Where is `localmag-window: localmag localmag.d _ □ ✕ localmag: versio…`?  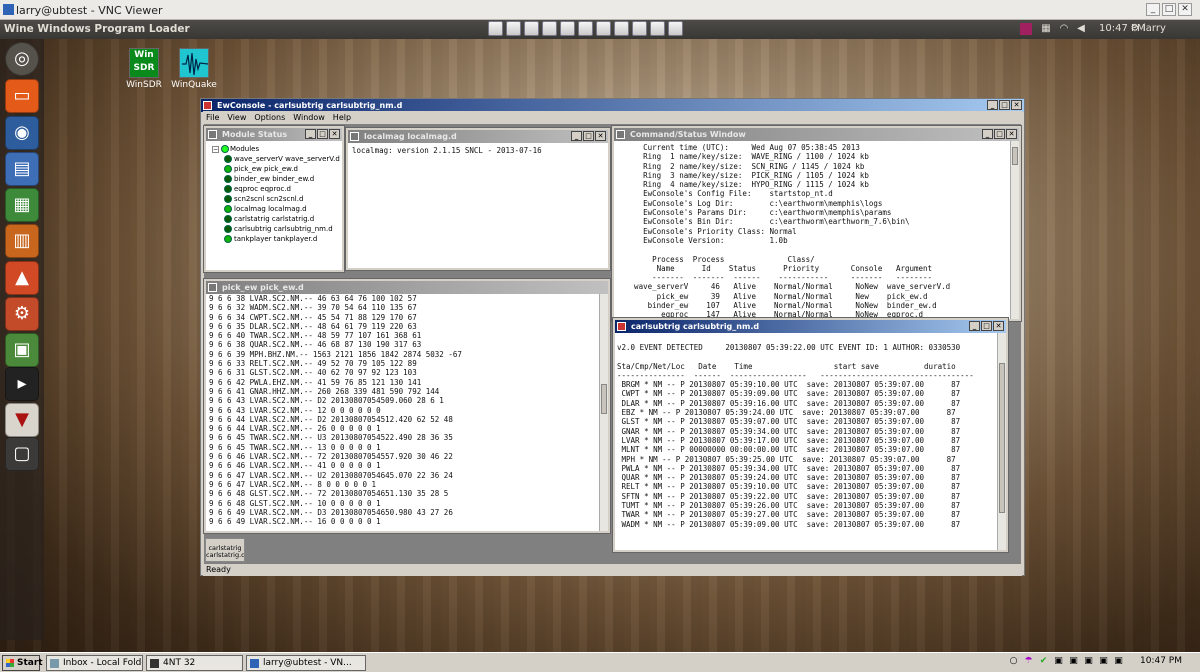 localmag-window: localmag localmag.d _ □ ✕ localmag: versio… is located at coordinates (478, 199).